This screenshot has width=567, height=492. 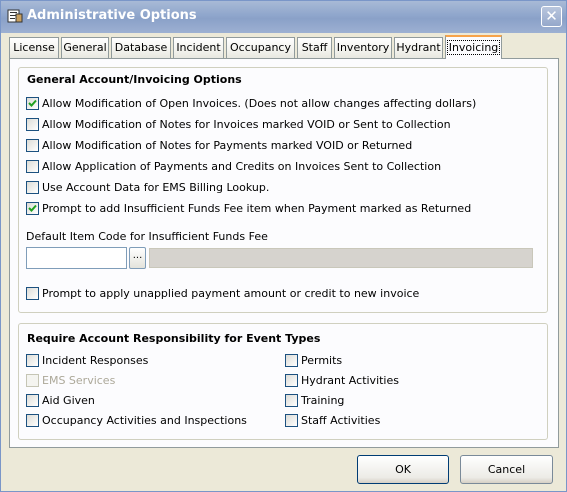 I want to click on window-title: Administrative Options, so click(x=112, y=15).